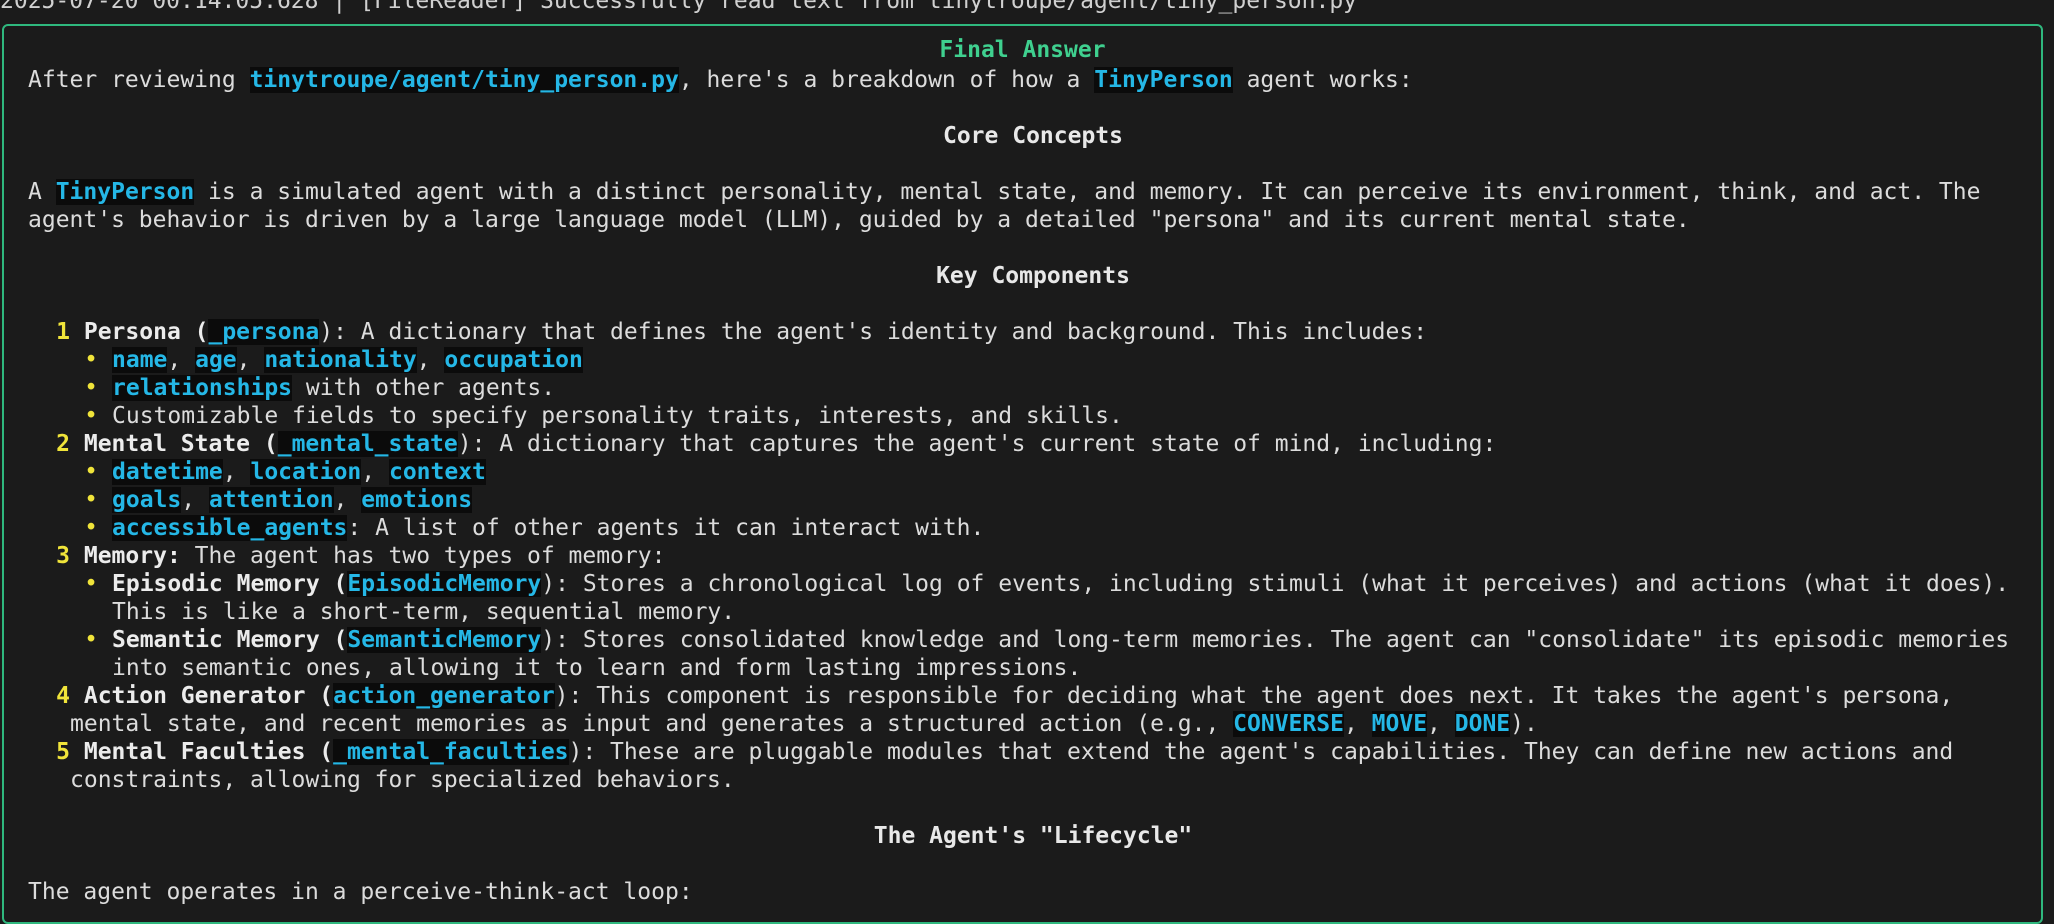  What do you see at coordinates (42, 192) in the screenshot?
I see `core-text-a: A` at bounding box center [42, 192].